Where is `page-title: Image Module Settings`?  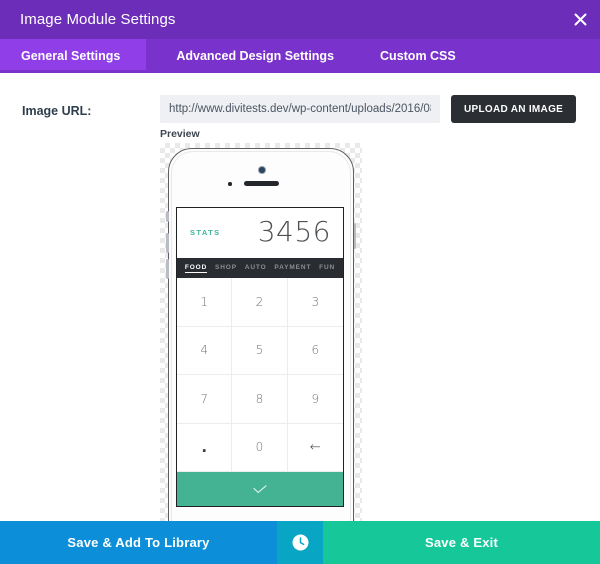
page-title: Image Module Settings is located at coordinates (98, 19).